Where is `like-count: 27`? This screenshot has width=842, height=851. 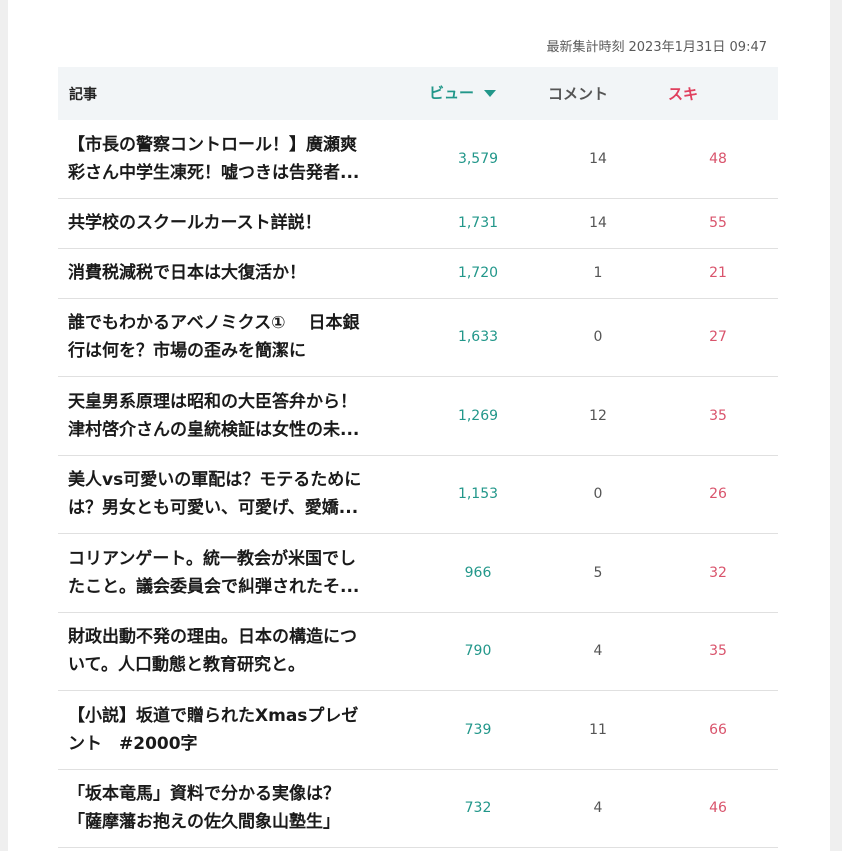 like-count: 27 is located at coordinates (718, 337).